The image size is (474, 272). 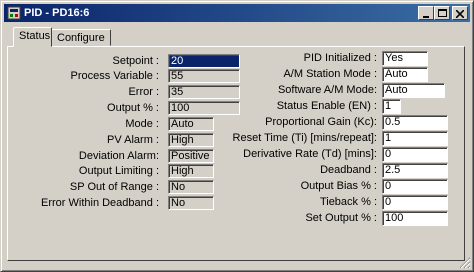 I want to click on derivative-rate-field: 0, so click(x=415, y=154).